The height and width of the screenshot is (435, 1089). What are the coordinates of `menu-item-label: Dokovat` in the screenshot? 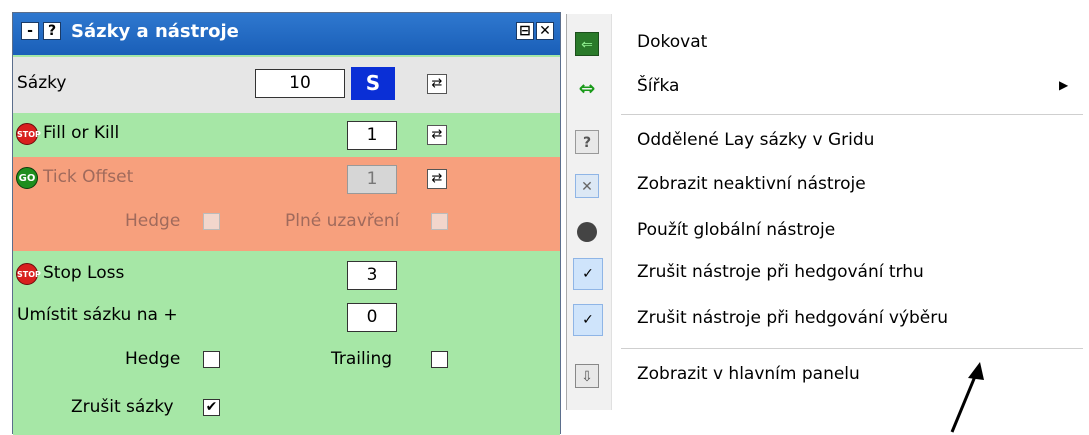 It's located at (672, 42).